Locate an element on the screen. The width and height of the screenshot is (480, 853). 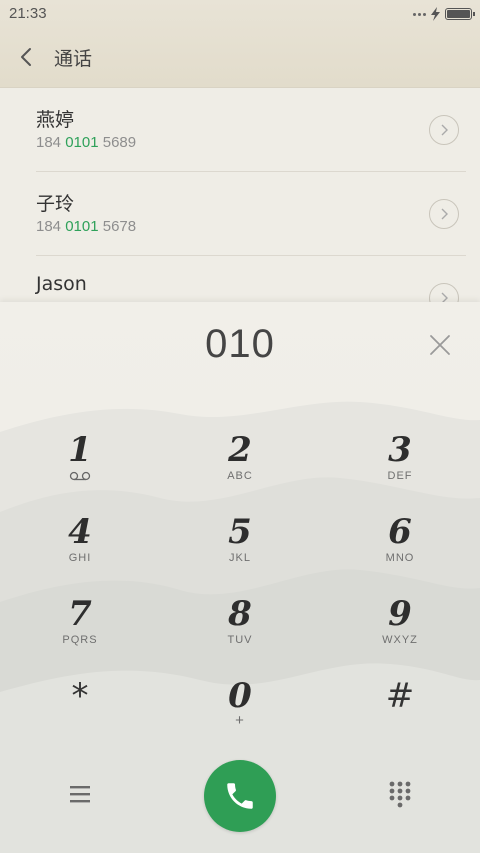
contact-number: 184 0101 5678 is located at coordinates (86, 226).